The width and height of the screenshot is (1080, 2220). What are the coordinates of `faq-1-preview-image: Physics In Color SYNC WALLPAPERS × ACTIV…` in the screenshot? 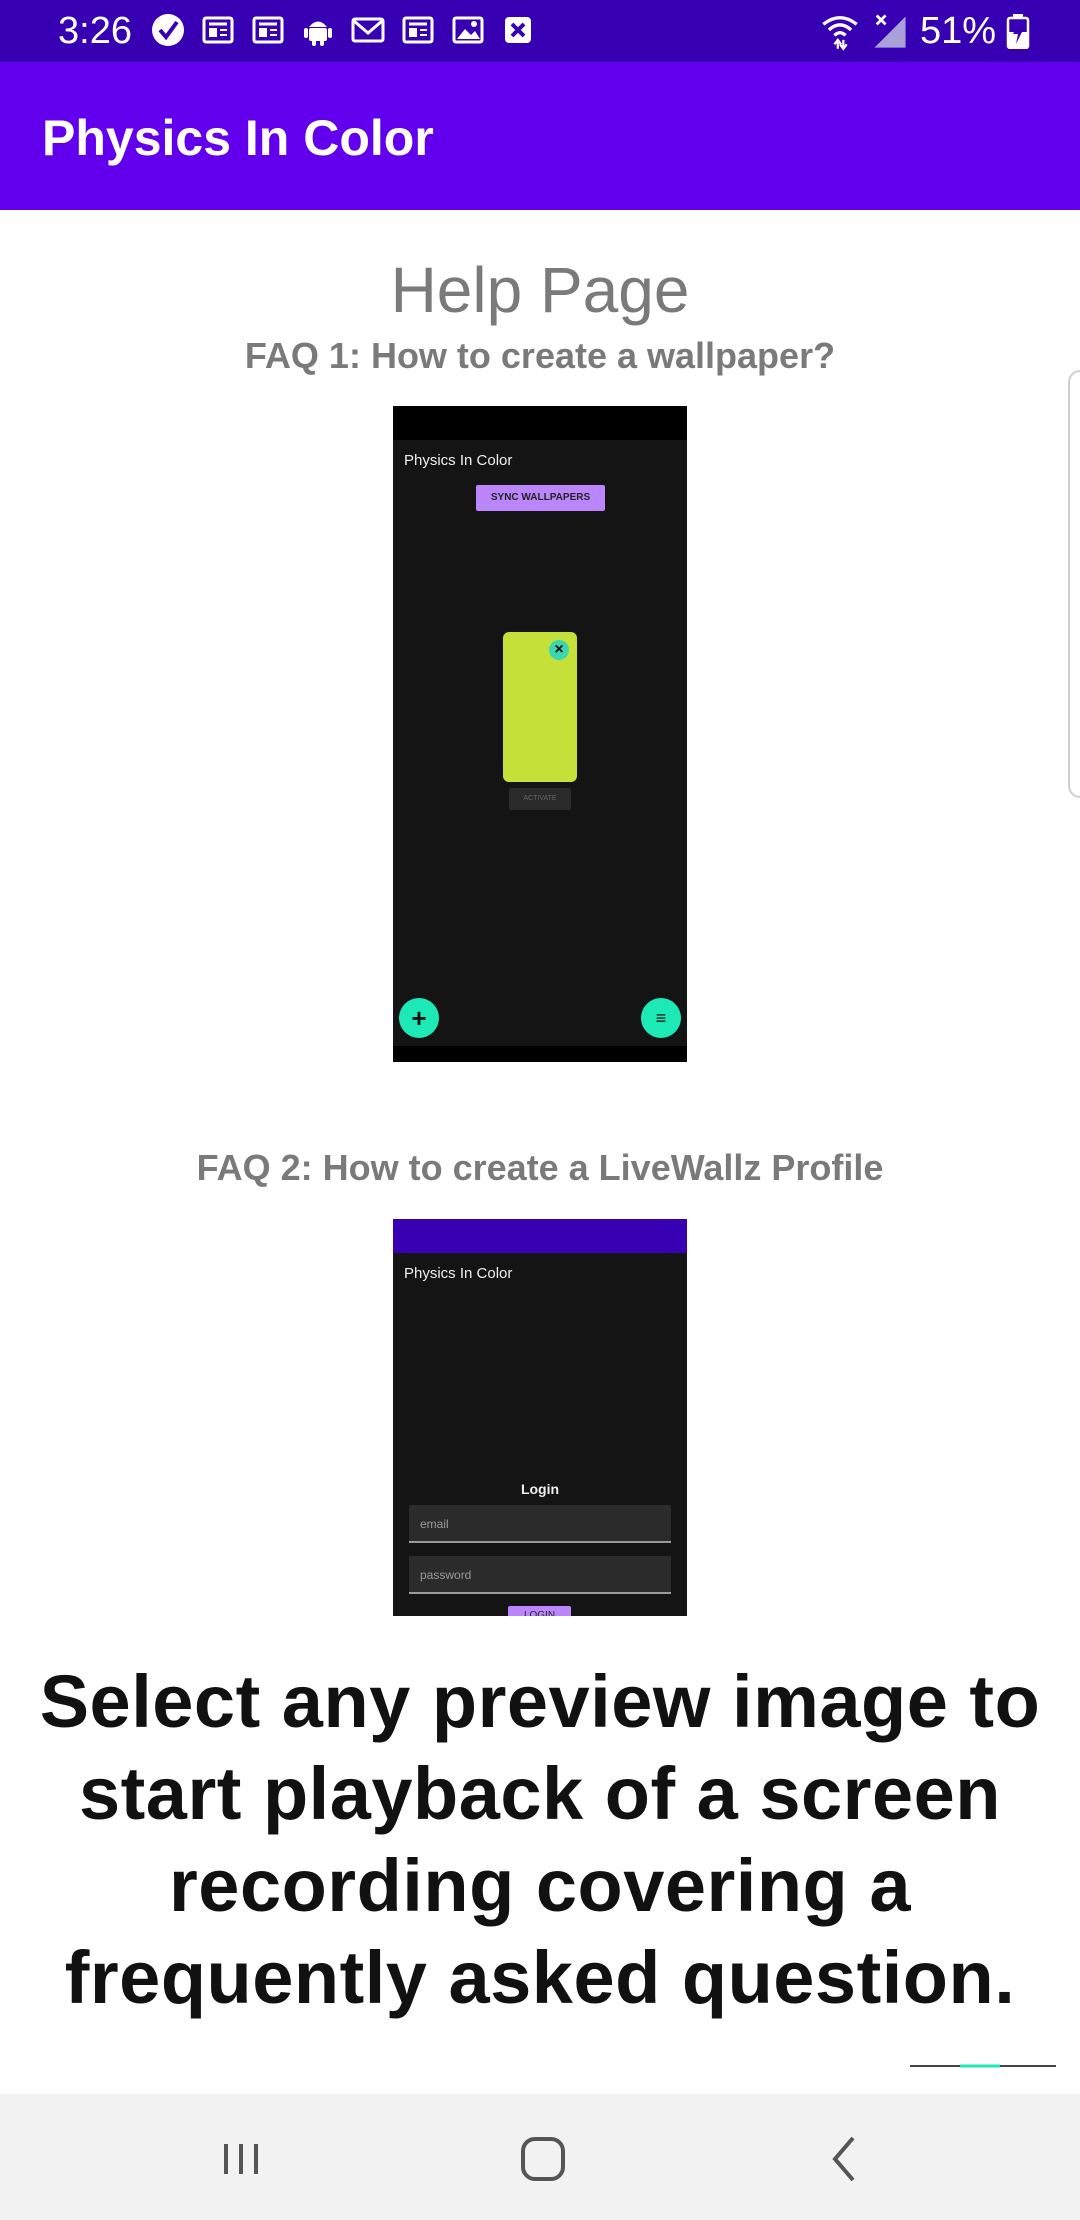 It's located at (540, 734).